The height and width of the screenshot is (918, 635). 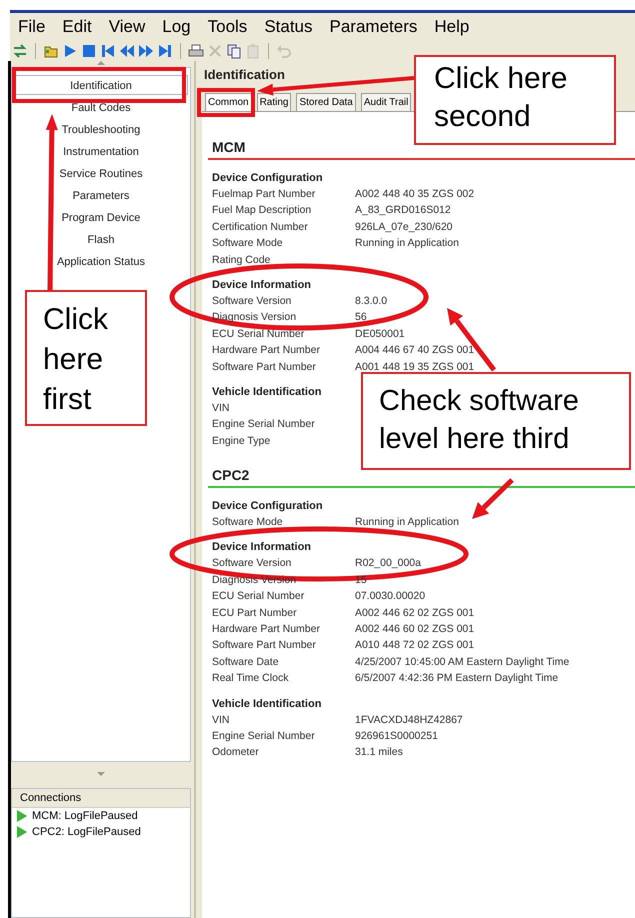 I want to click on field-value: 8.3.0.0, so click(x=371, y=301).